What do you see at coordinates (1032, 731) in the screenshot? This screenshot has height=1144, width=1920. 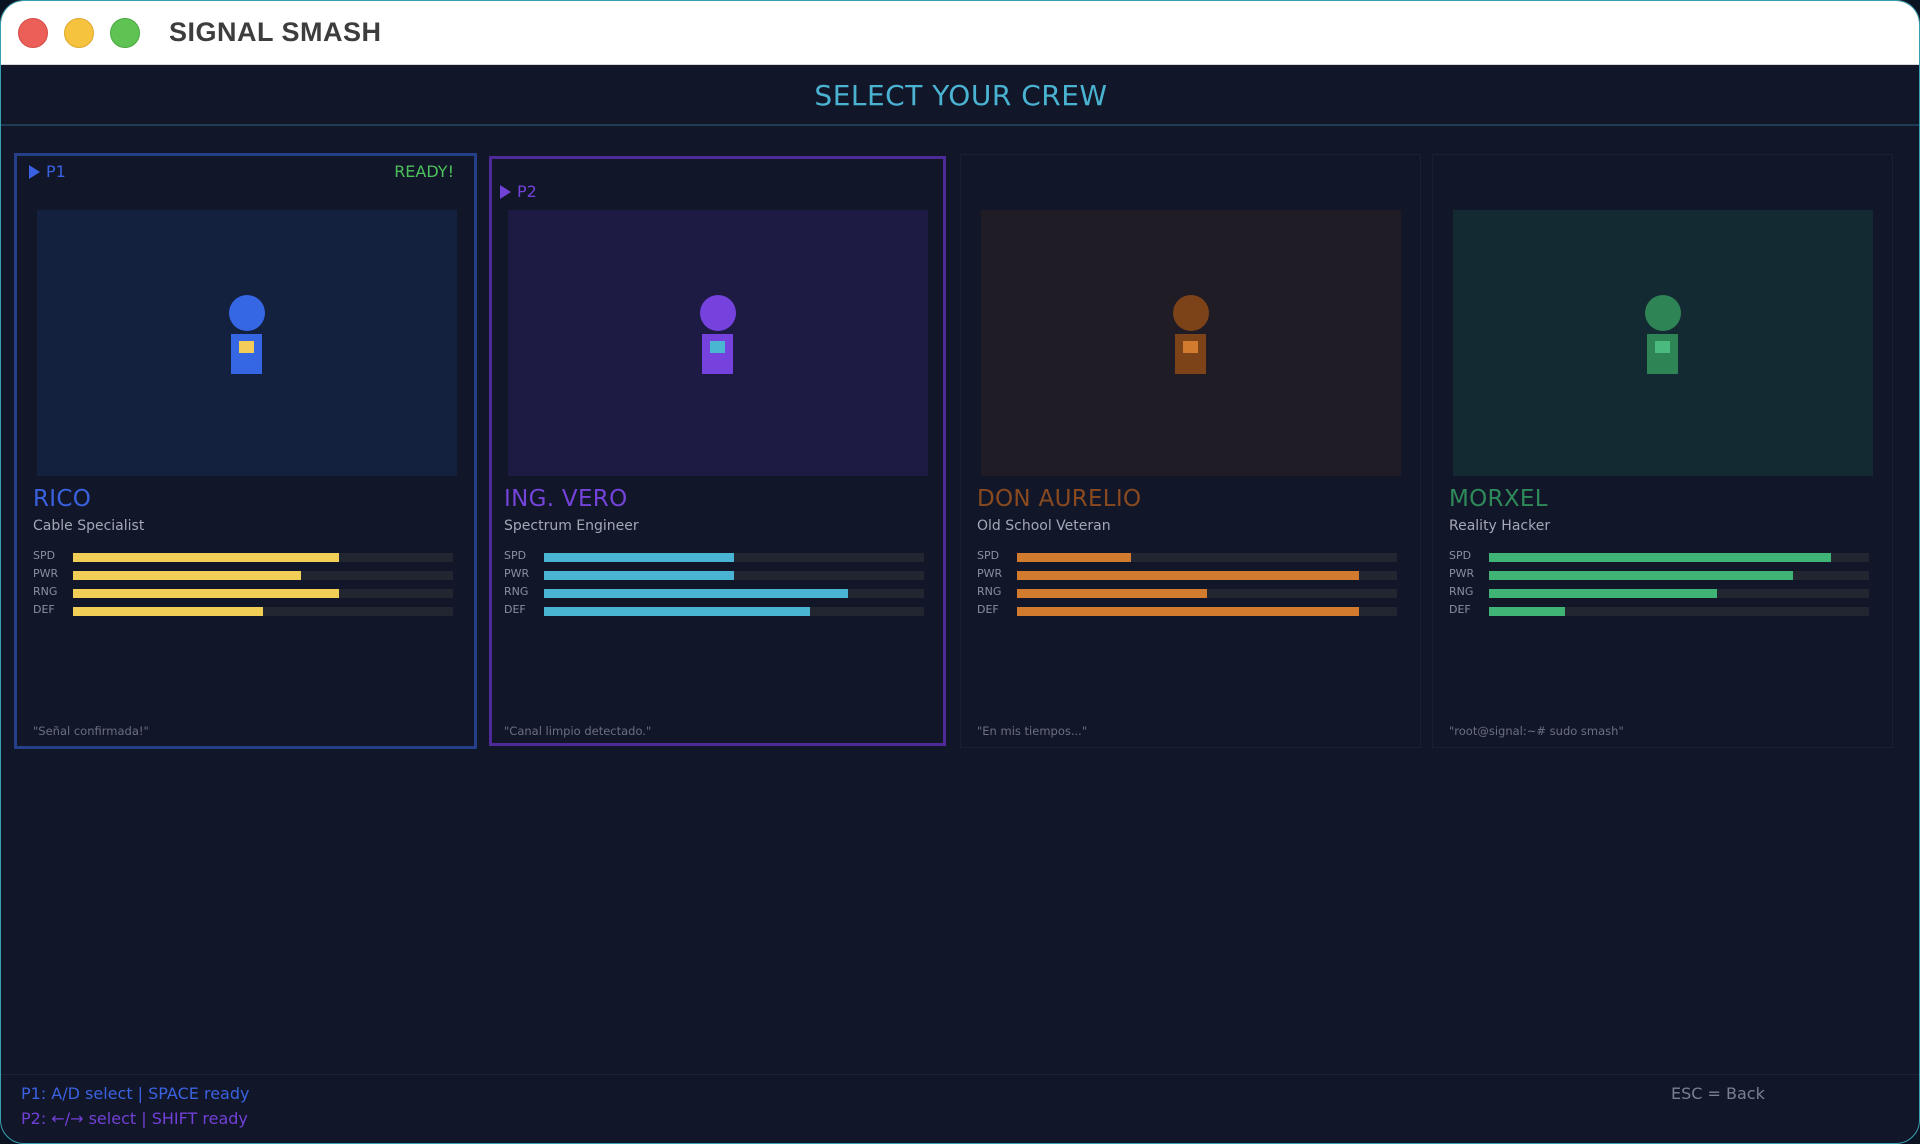 I see `character-quote: "En mis tiempos..."` at bounding box center [1032, 731].